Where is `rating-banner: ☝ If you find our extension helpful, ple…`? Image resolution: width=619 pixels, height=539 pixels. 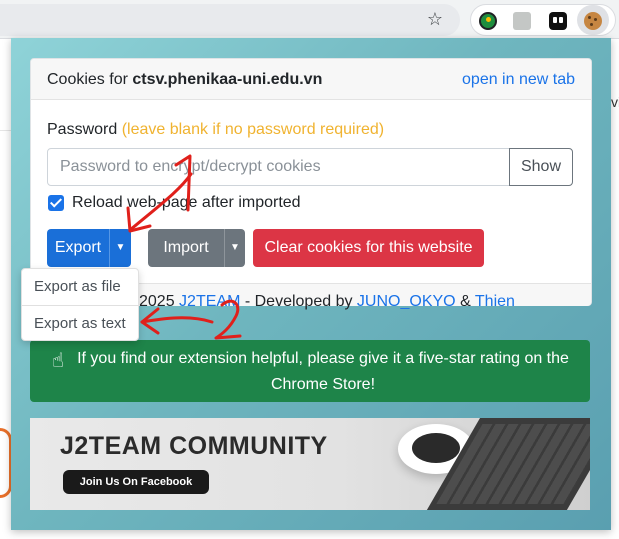 rating-banner: ☝ If you find our extension helpful, ple… is located at coordinates (310, 371).